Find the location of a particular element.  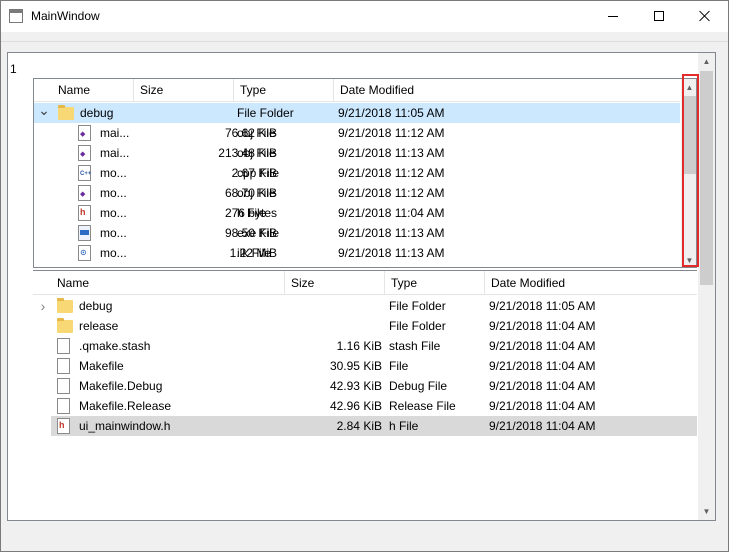

list-cell-name: ui_mainwindow.h is located at coordinates (125, 426).